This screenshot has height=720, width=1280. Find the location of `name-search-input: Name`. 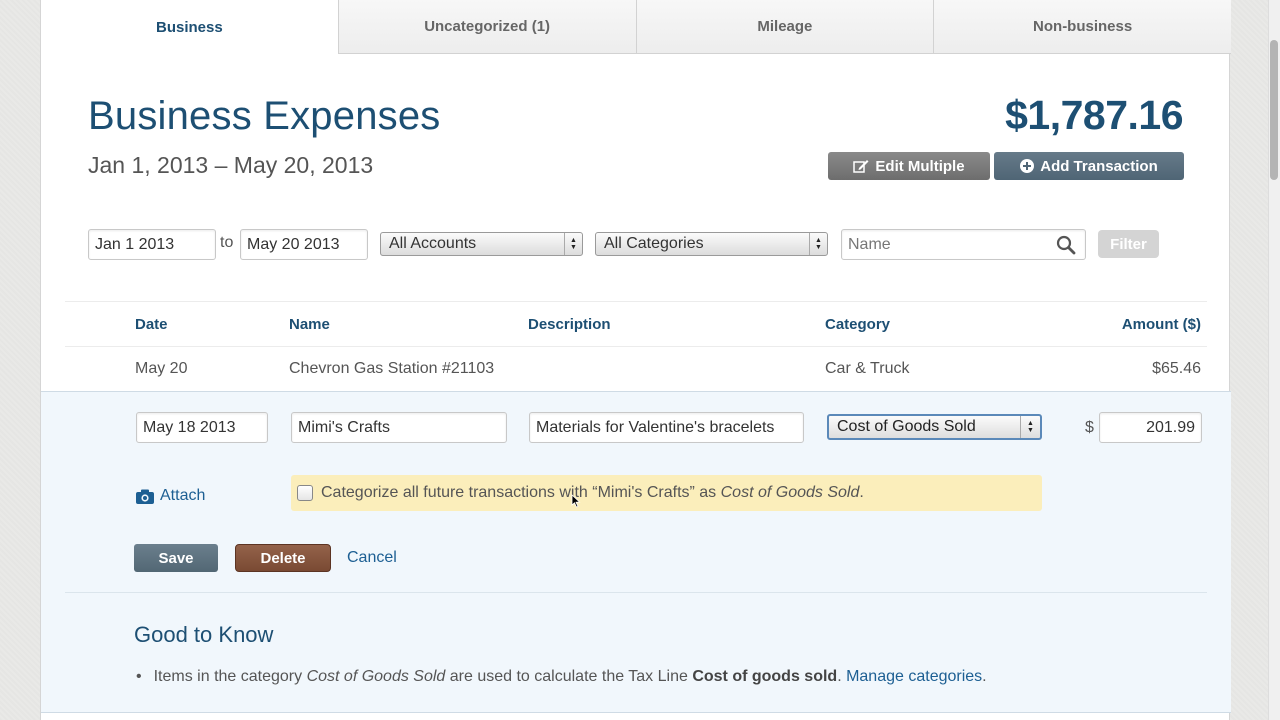

name-search-input: Name is located at coordinates (963, 244).